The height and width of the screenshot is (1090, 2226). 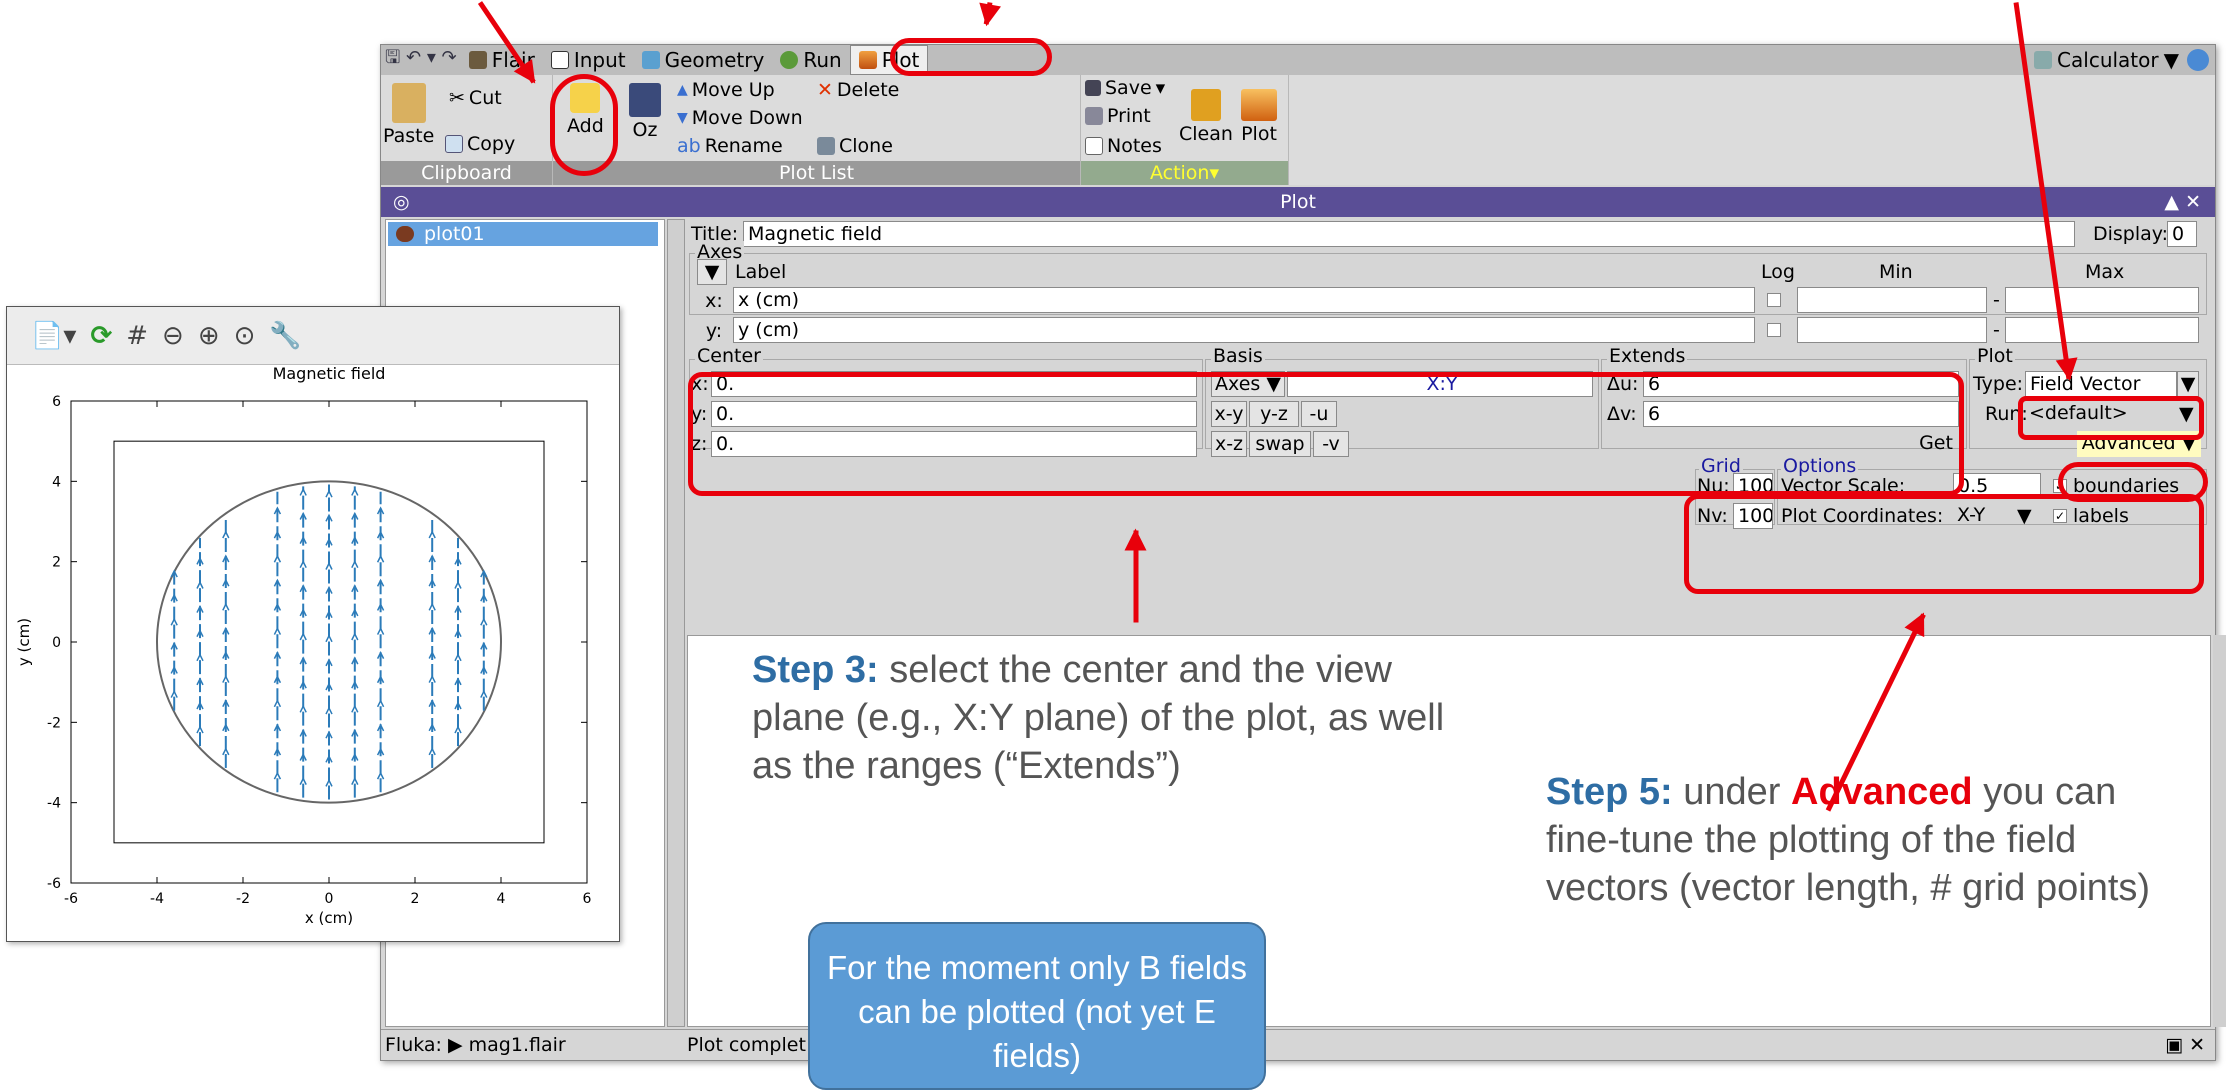 I want to click on plot-icon, so click(x=1259, y=105).